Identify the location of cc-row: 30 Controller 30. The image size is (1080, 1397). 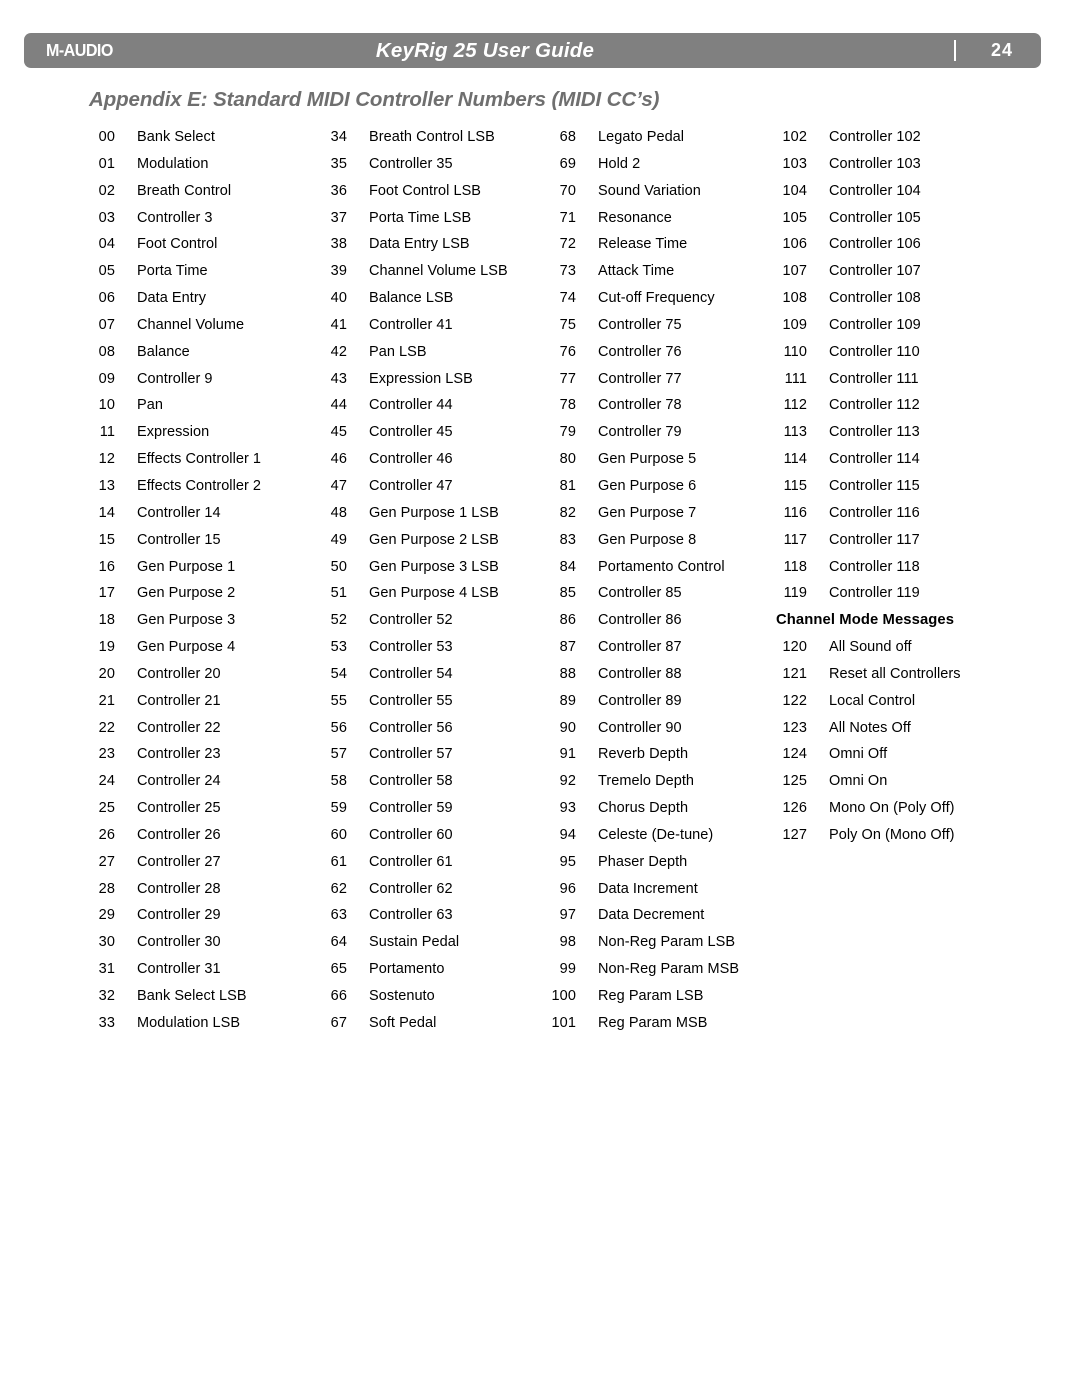
(199, 942).